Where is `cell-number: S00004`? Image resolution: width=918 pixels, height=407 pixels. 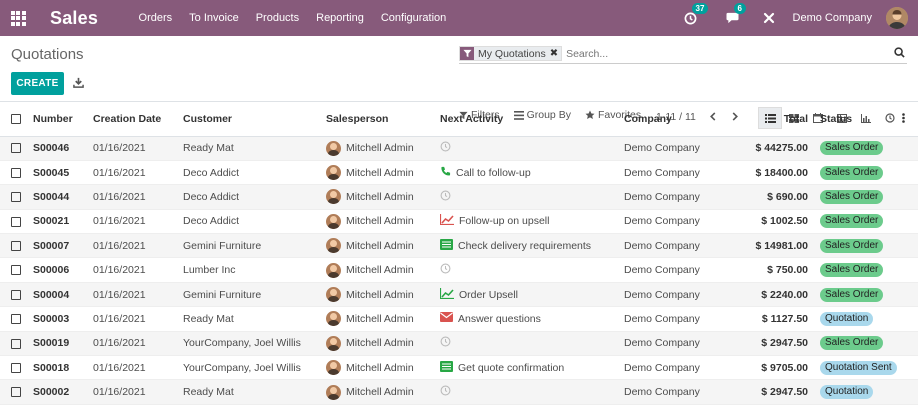 cell-number: S00004 is located at coordinates (63, 295).